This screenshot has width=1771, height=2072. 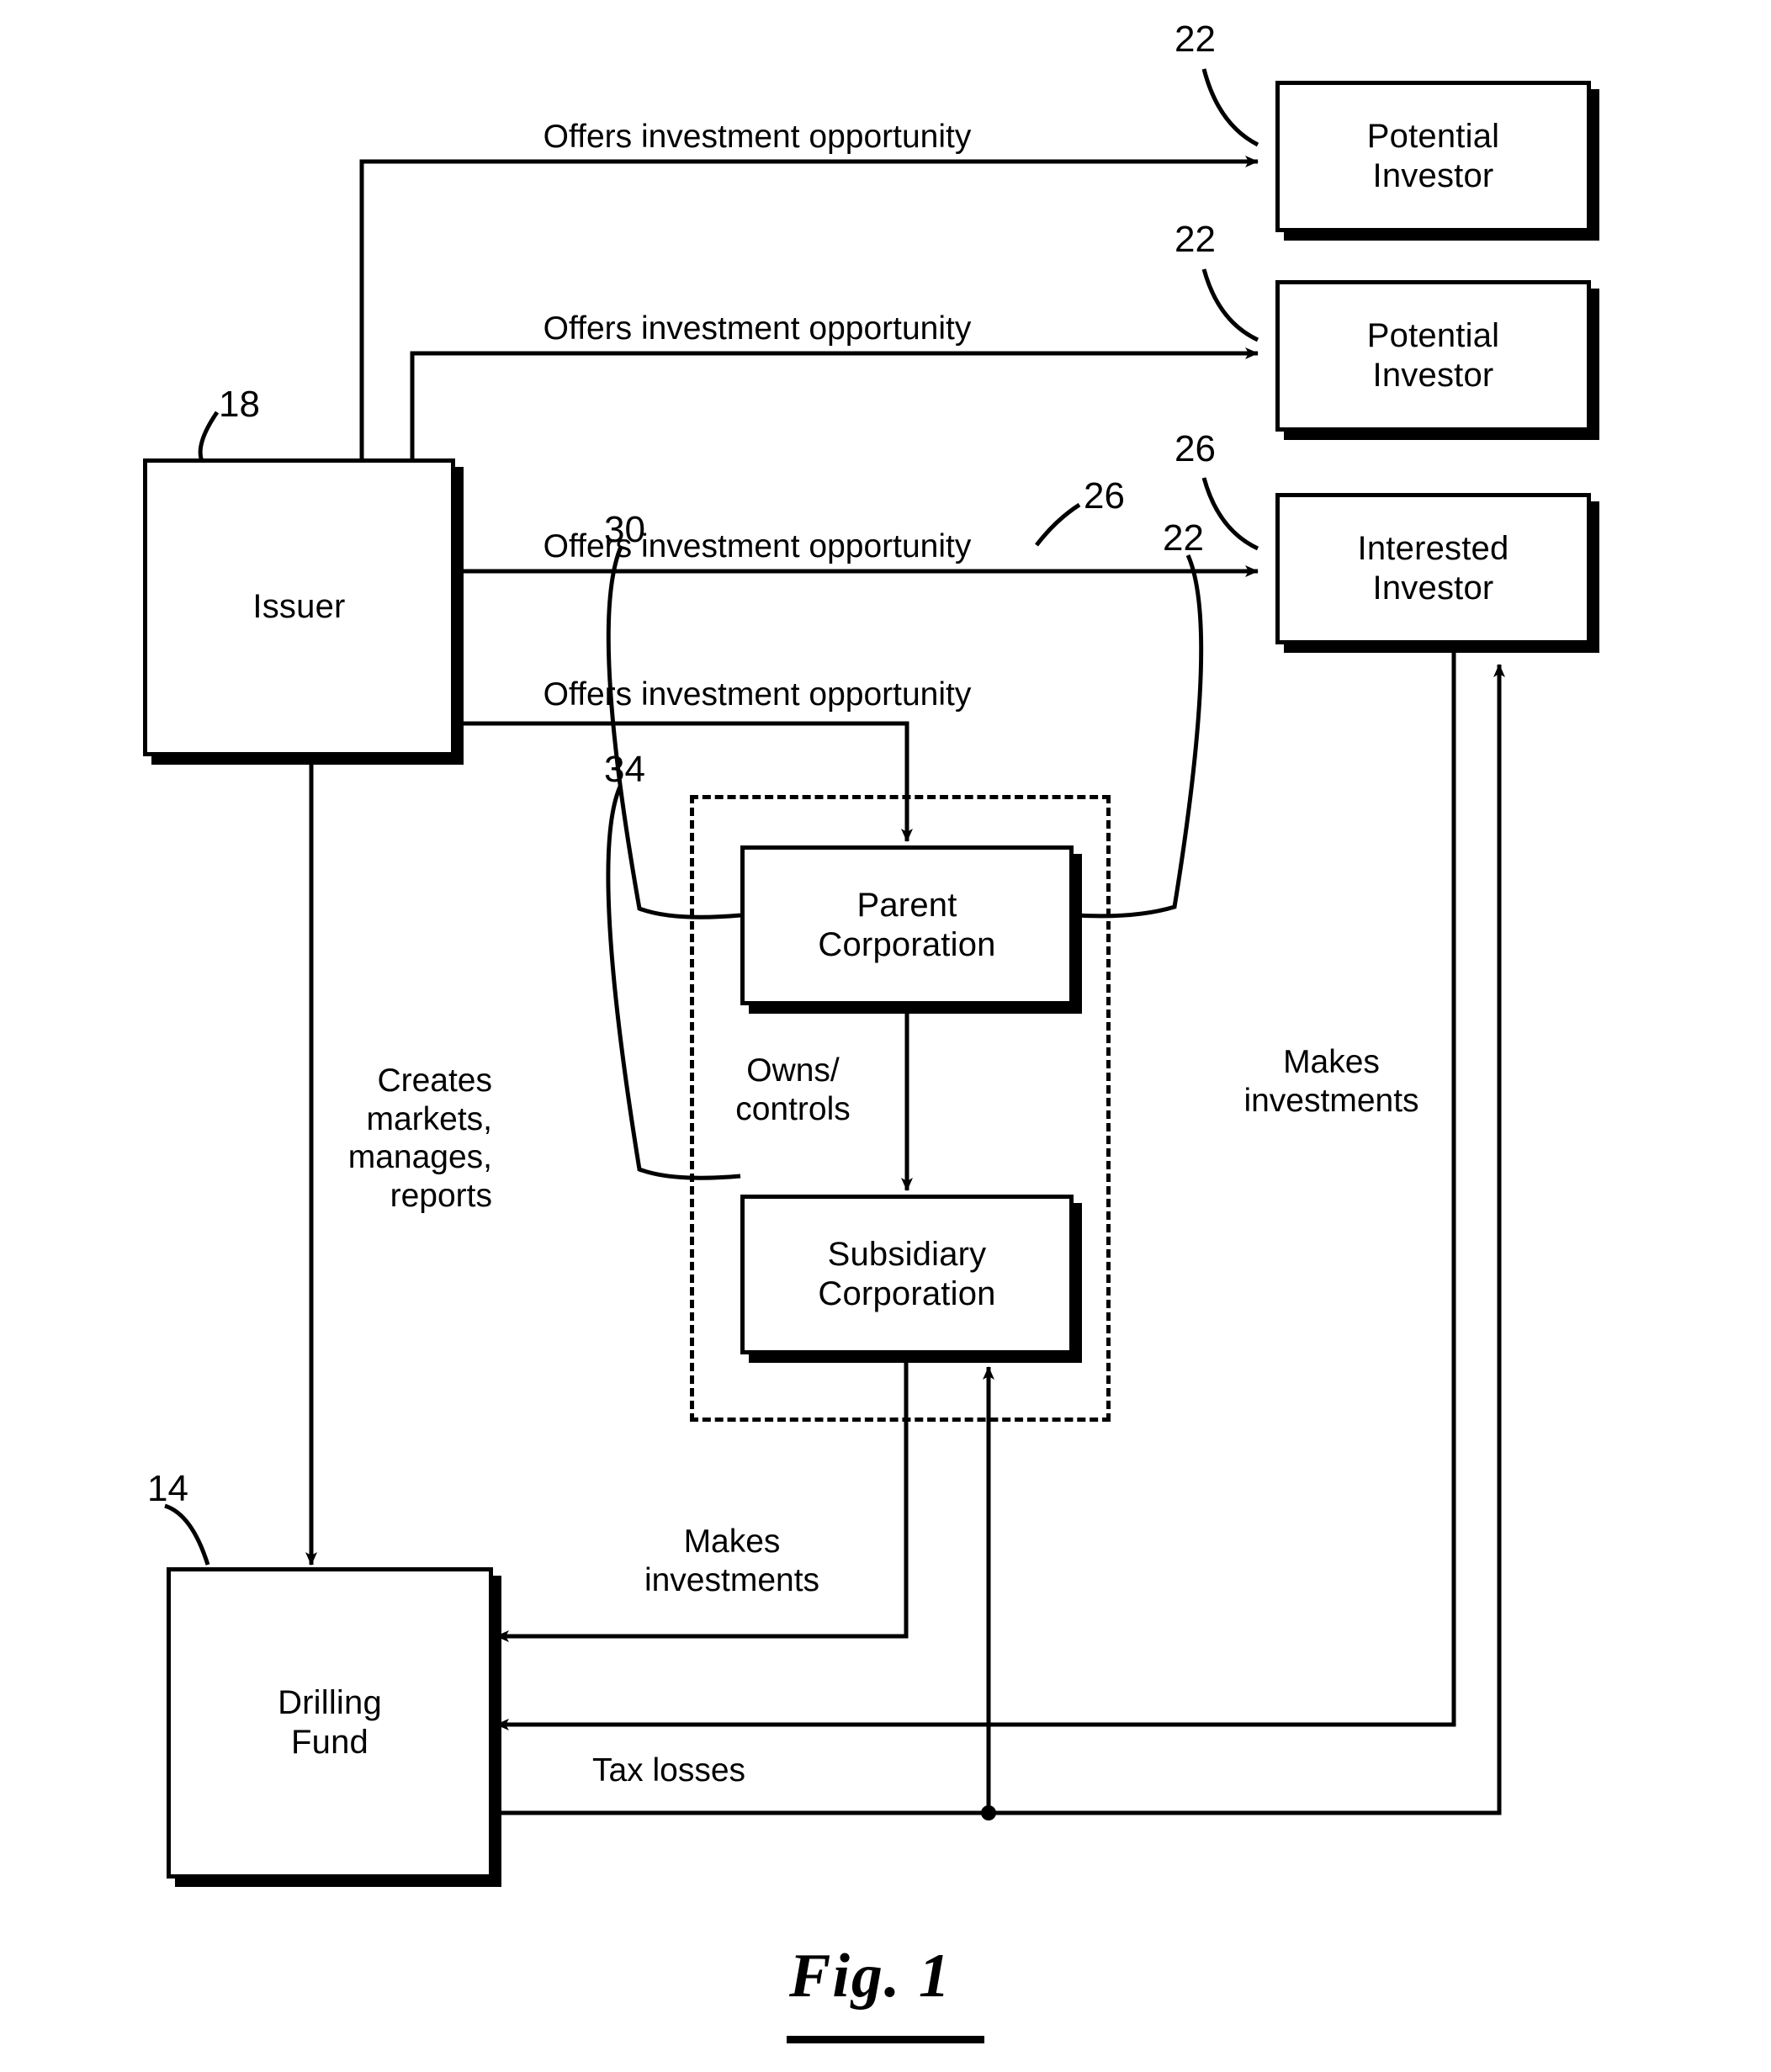 I want to click on node-drilling-fund: Drilling Fund, so click(x=330, y=1723).